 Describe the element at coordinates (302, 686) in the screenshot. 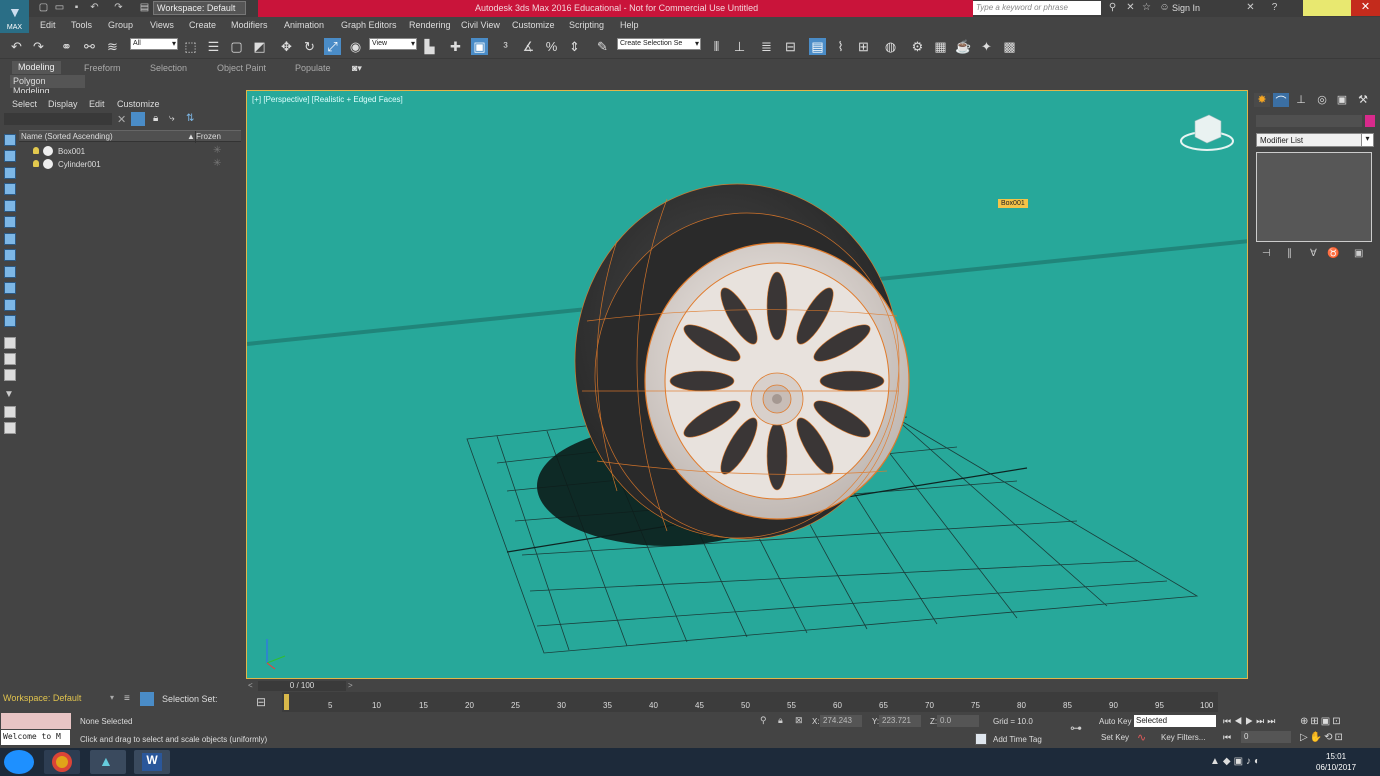

I see `time-slider: 0 / 100` at that location.